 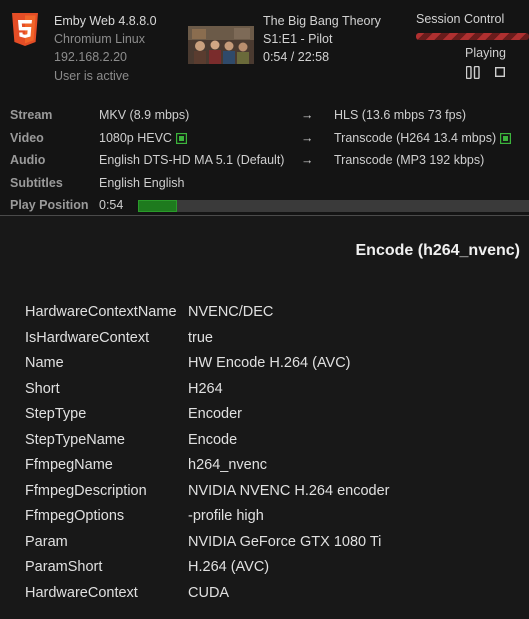 What do you see at coordinates (69, 465) in the screenshot?
I see `property-key: FfmpegName` at bounding box center [69, 465].